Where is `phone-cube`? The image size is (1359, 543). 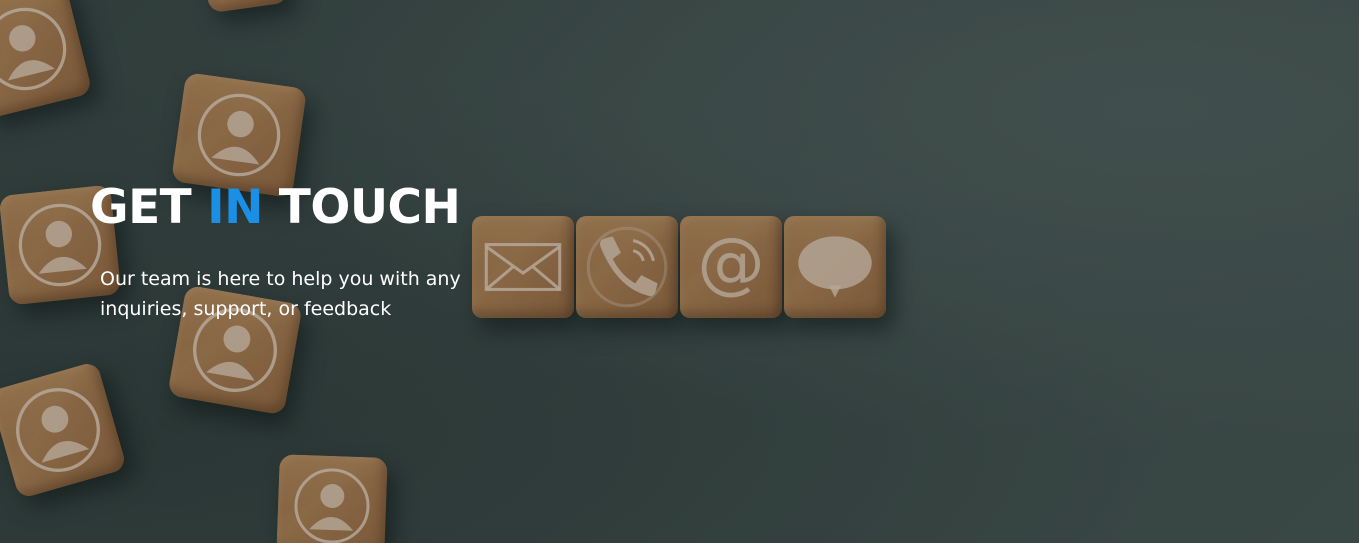
phone-cube is located at coordinates (627, 267).